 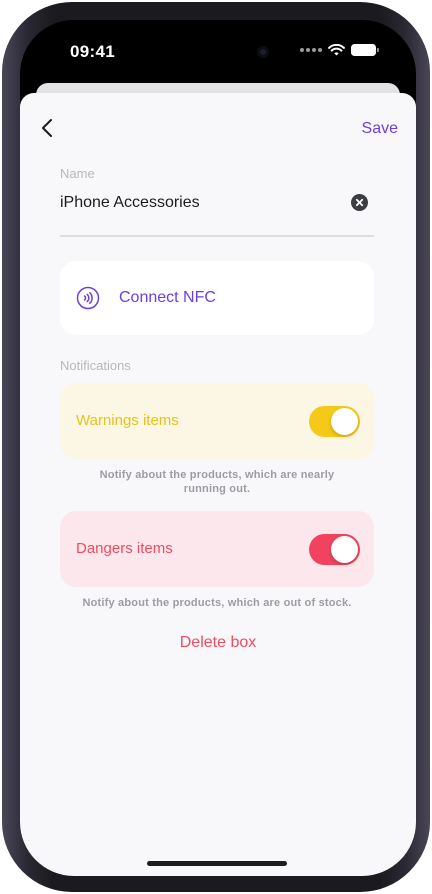 I want to click on status-time: 09:41, so click(x=92, y=51).